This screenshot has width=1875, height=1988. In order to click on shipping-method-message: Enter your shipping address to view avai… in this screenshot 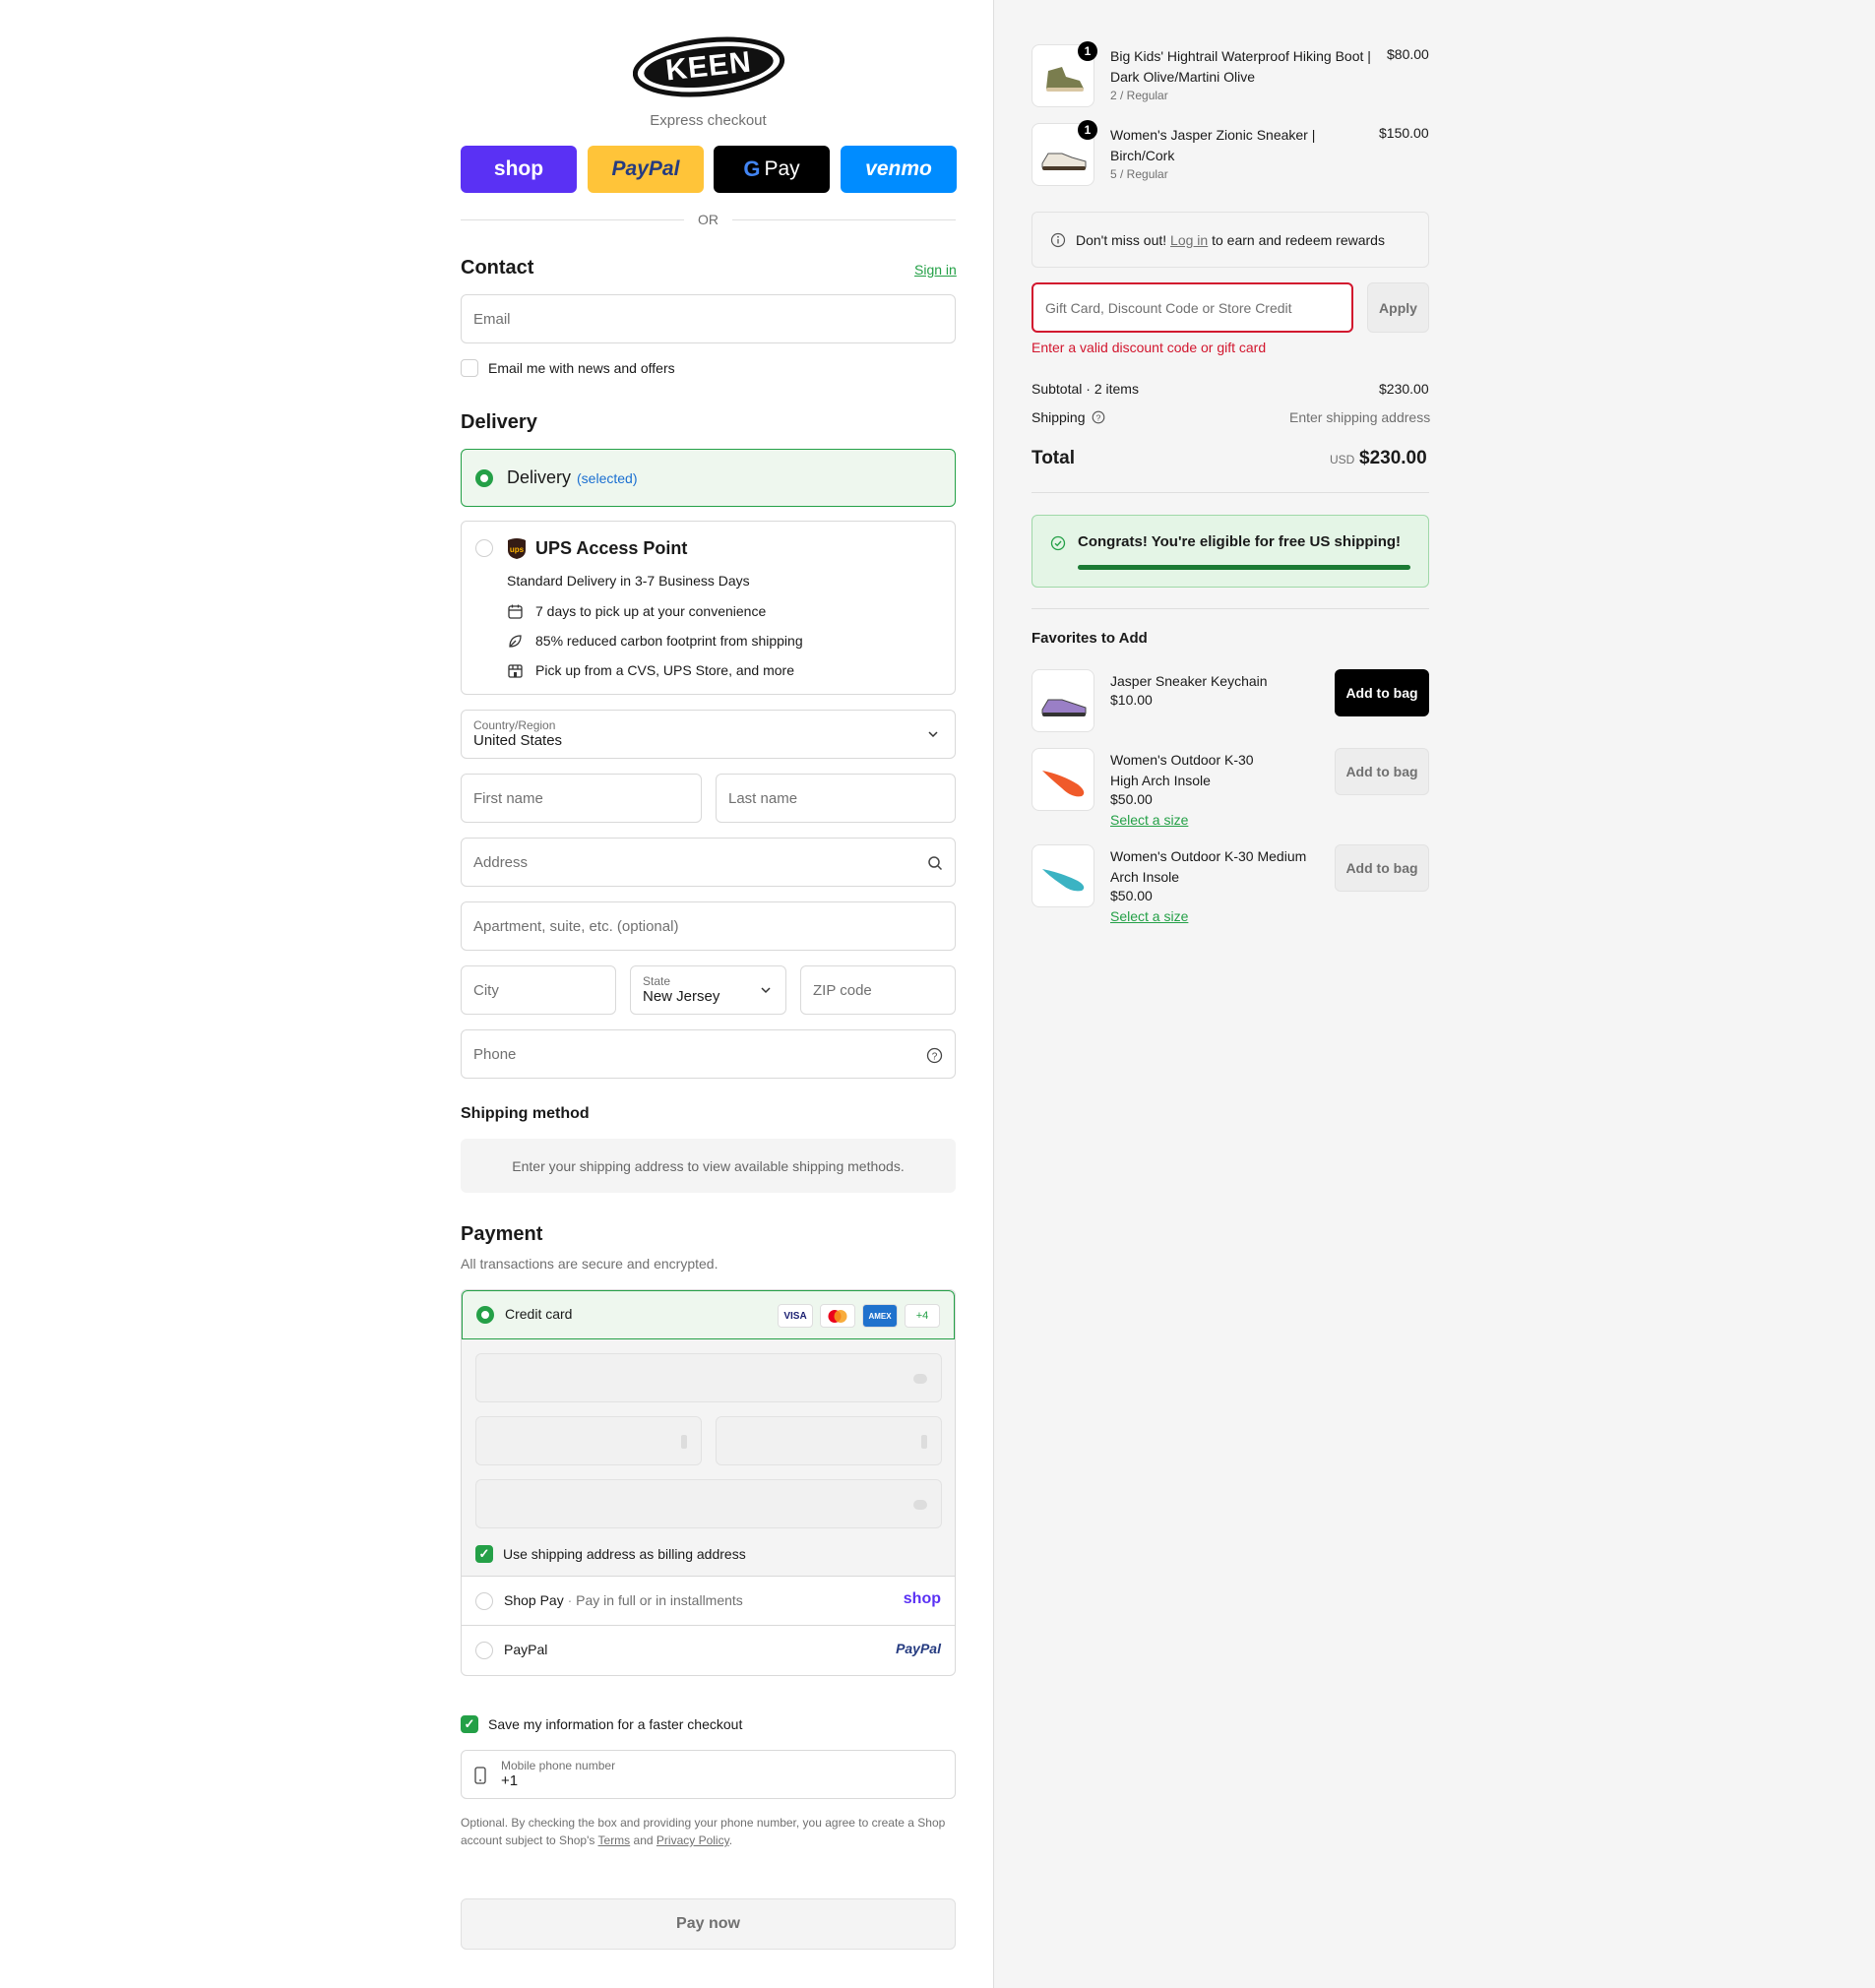, I will do `click(708, 1166)`.